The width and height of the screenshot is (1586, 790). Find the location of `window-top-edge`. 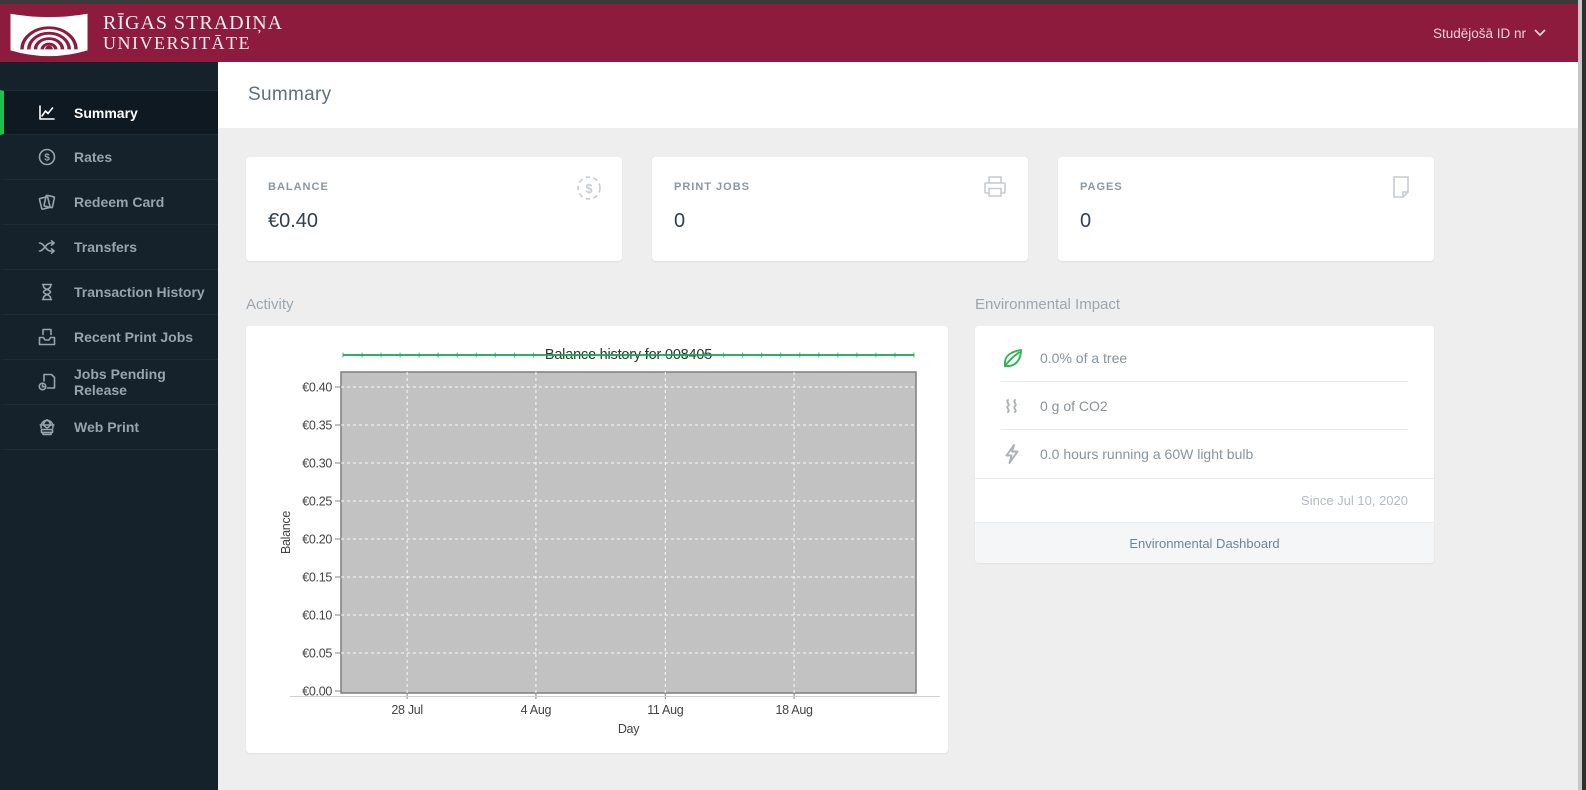

window-top-edge is located at coordinates (793, 2).